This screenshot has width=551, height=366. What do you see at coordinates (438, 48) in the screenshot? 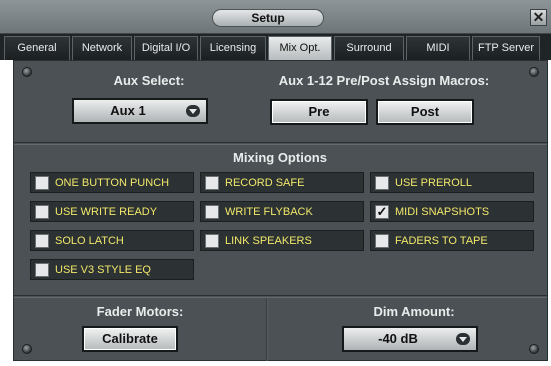
I see `tab-midi: MIDI` at bounding box center [438, 48].